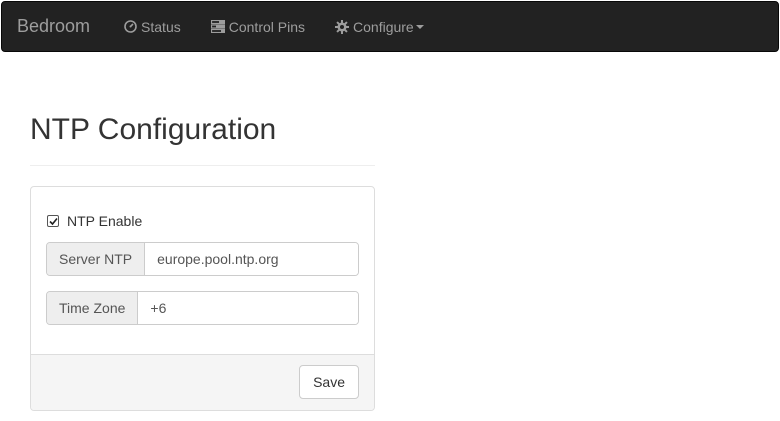  What do you see at coordinates (202, 382) in the screenshot?
I see `panel-footer: Save` at bounding box center [202, 382].